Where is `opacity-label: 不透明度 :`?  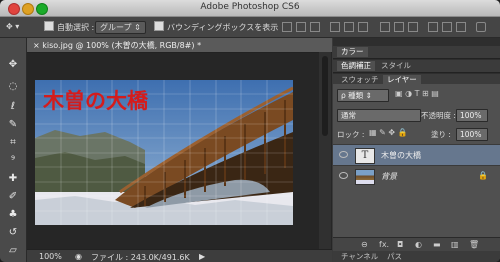 opacity-label: 不透明度 : is located at coordinates (438, 115).